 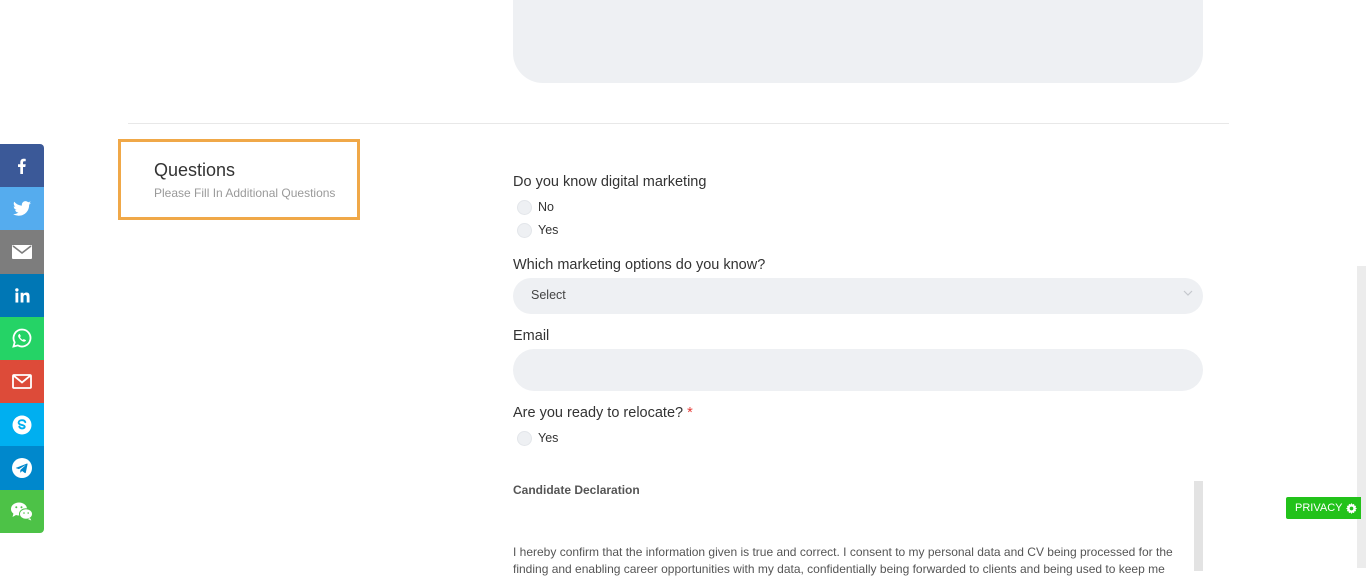 I want to click on share-skype-button, so click(x=22, y=425).